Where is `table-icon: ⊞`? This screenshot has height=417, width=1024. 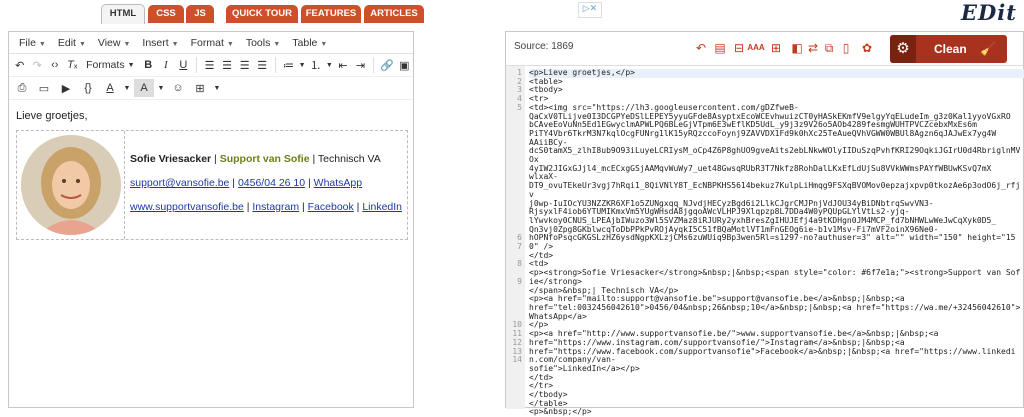
table-icon: ⊞ is located at coordinates (200, 88).